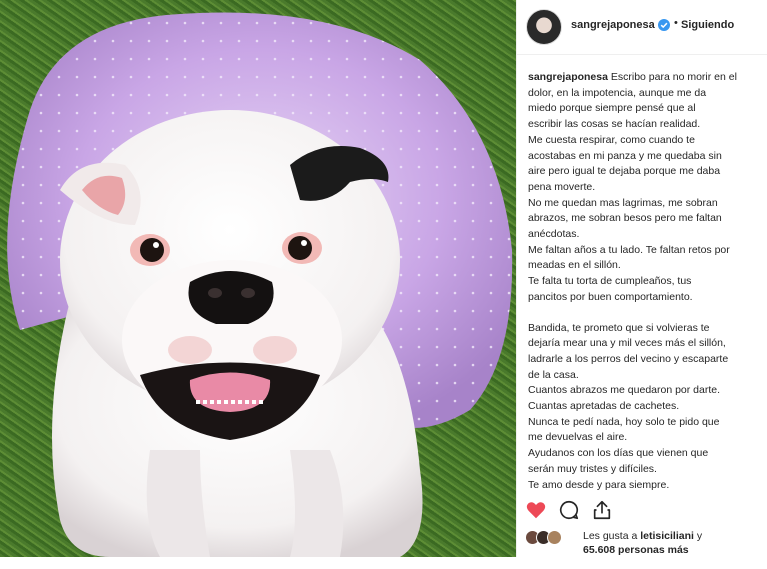 This screenshot has height=569, width=767. What do you see at coordinates (544, 27) in the screenshot?
I see `avatar` at bounding box center [544, 27].